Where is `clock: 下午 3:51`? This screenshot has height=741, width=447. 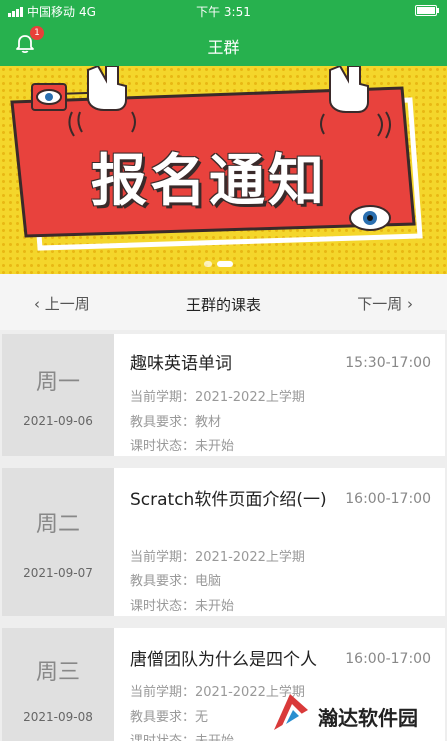
clock: 下午 3:51 is located at coordinates (223, 12).